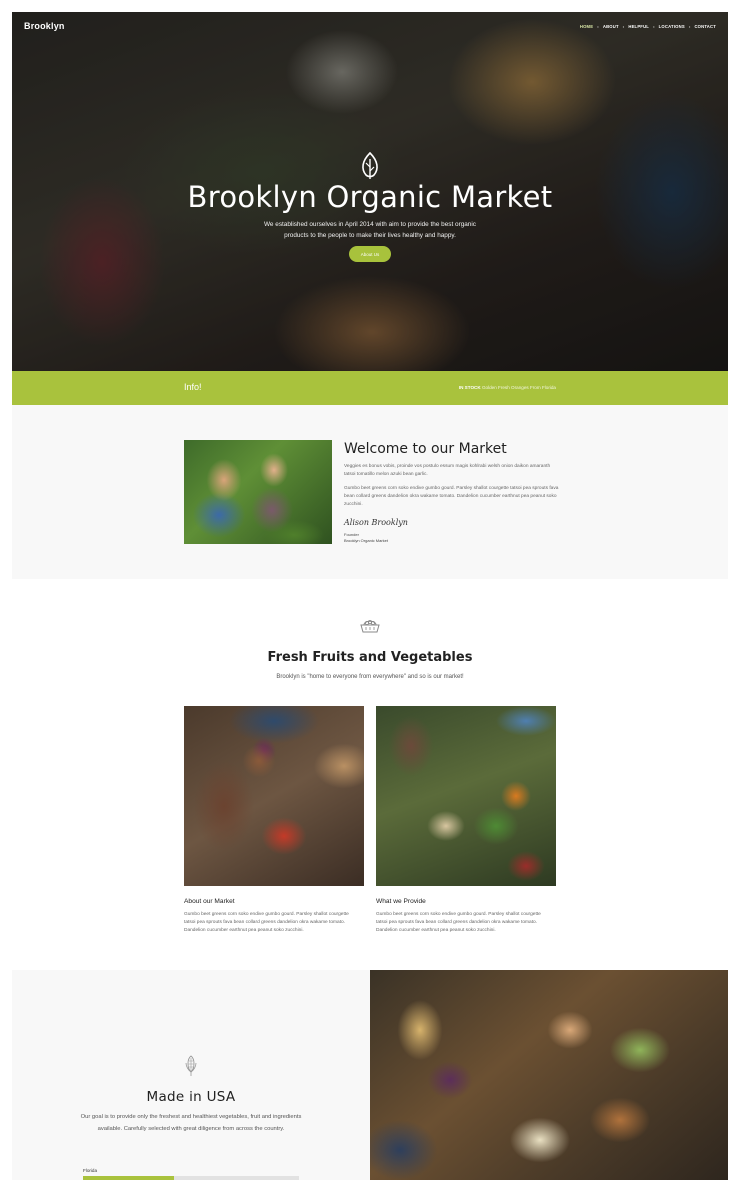 This screenshot has height=1180, width=740. Describe the element at coordinates (586, 26) in the screenshot. I see `nav-home: HOME` at that location.